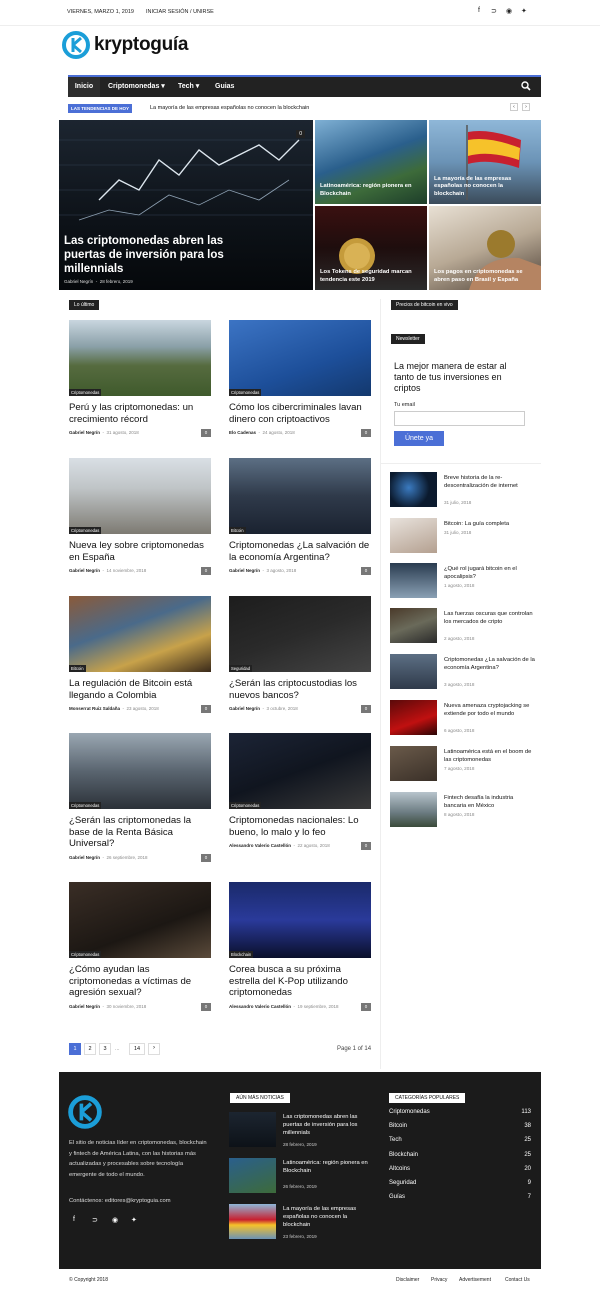  I want to click on chevron-left-icon: ‹, so click(514, 107).